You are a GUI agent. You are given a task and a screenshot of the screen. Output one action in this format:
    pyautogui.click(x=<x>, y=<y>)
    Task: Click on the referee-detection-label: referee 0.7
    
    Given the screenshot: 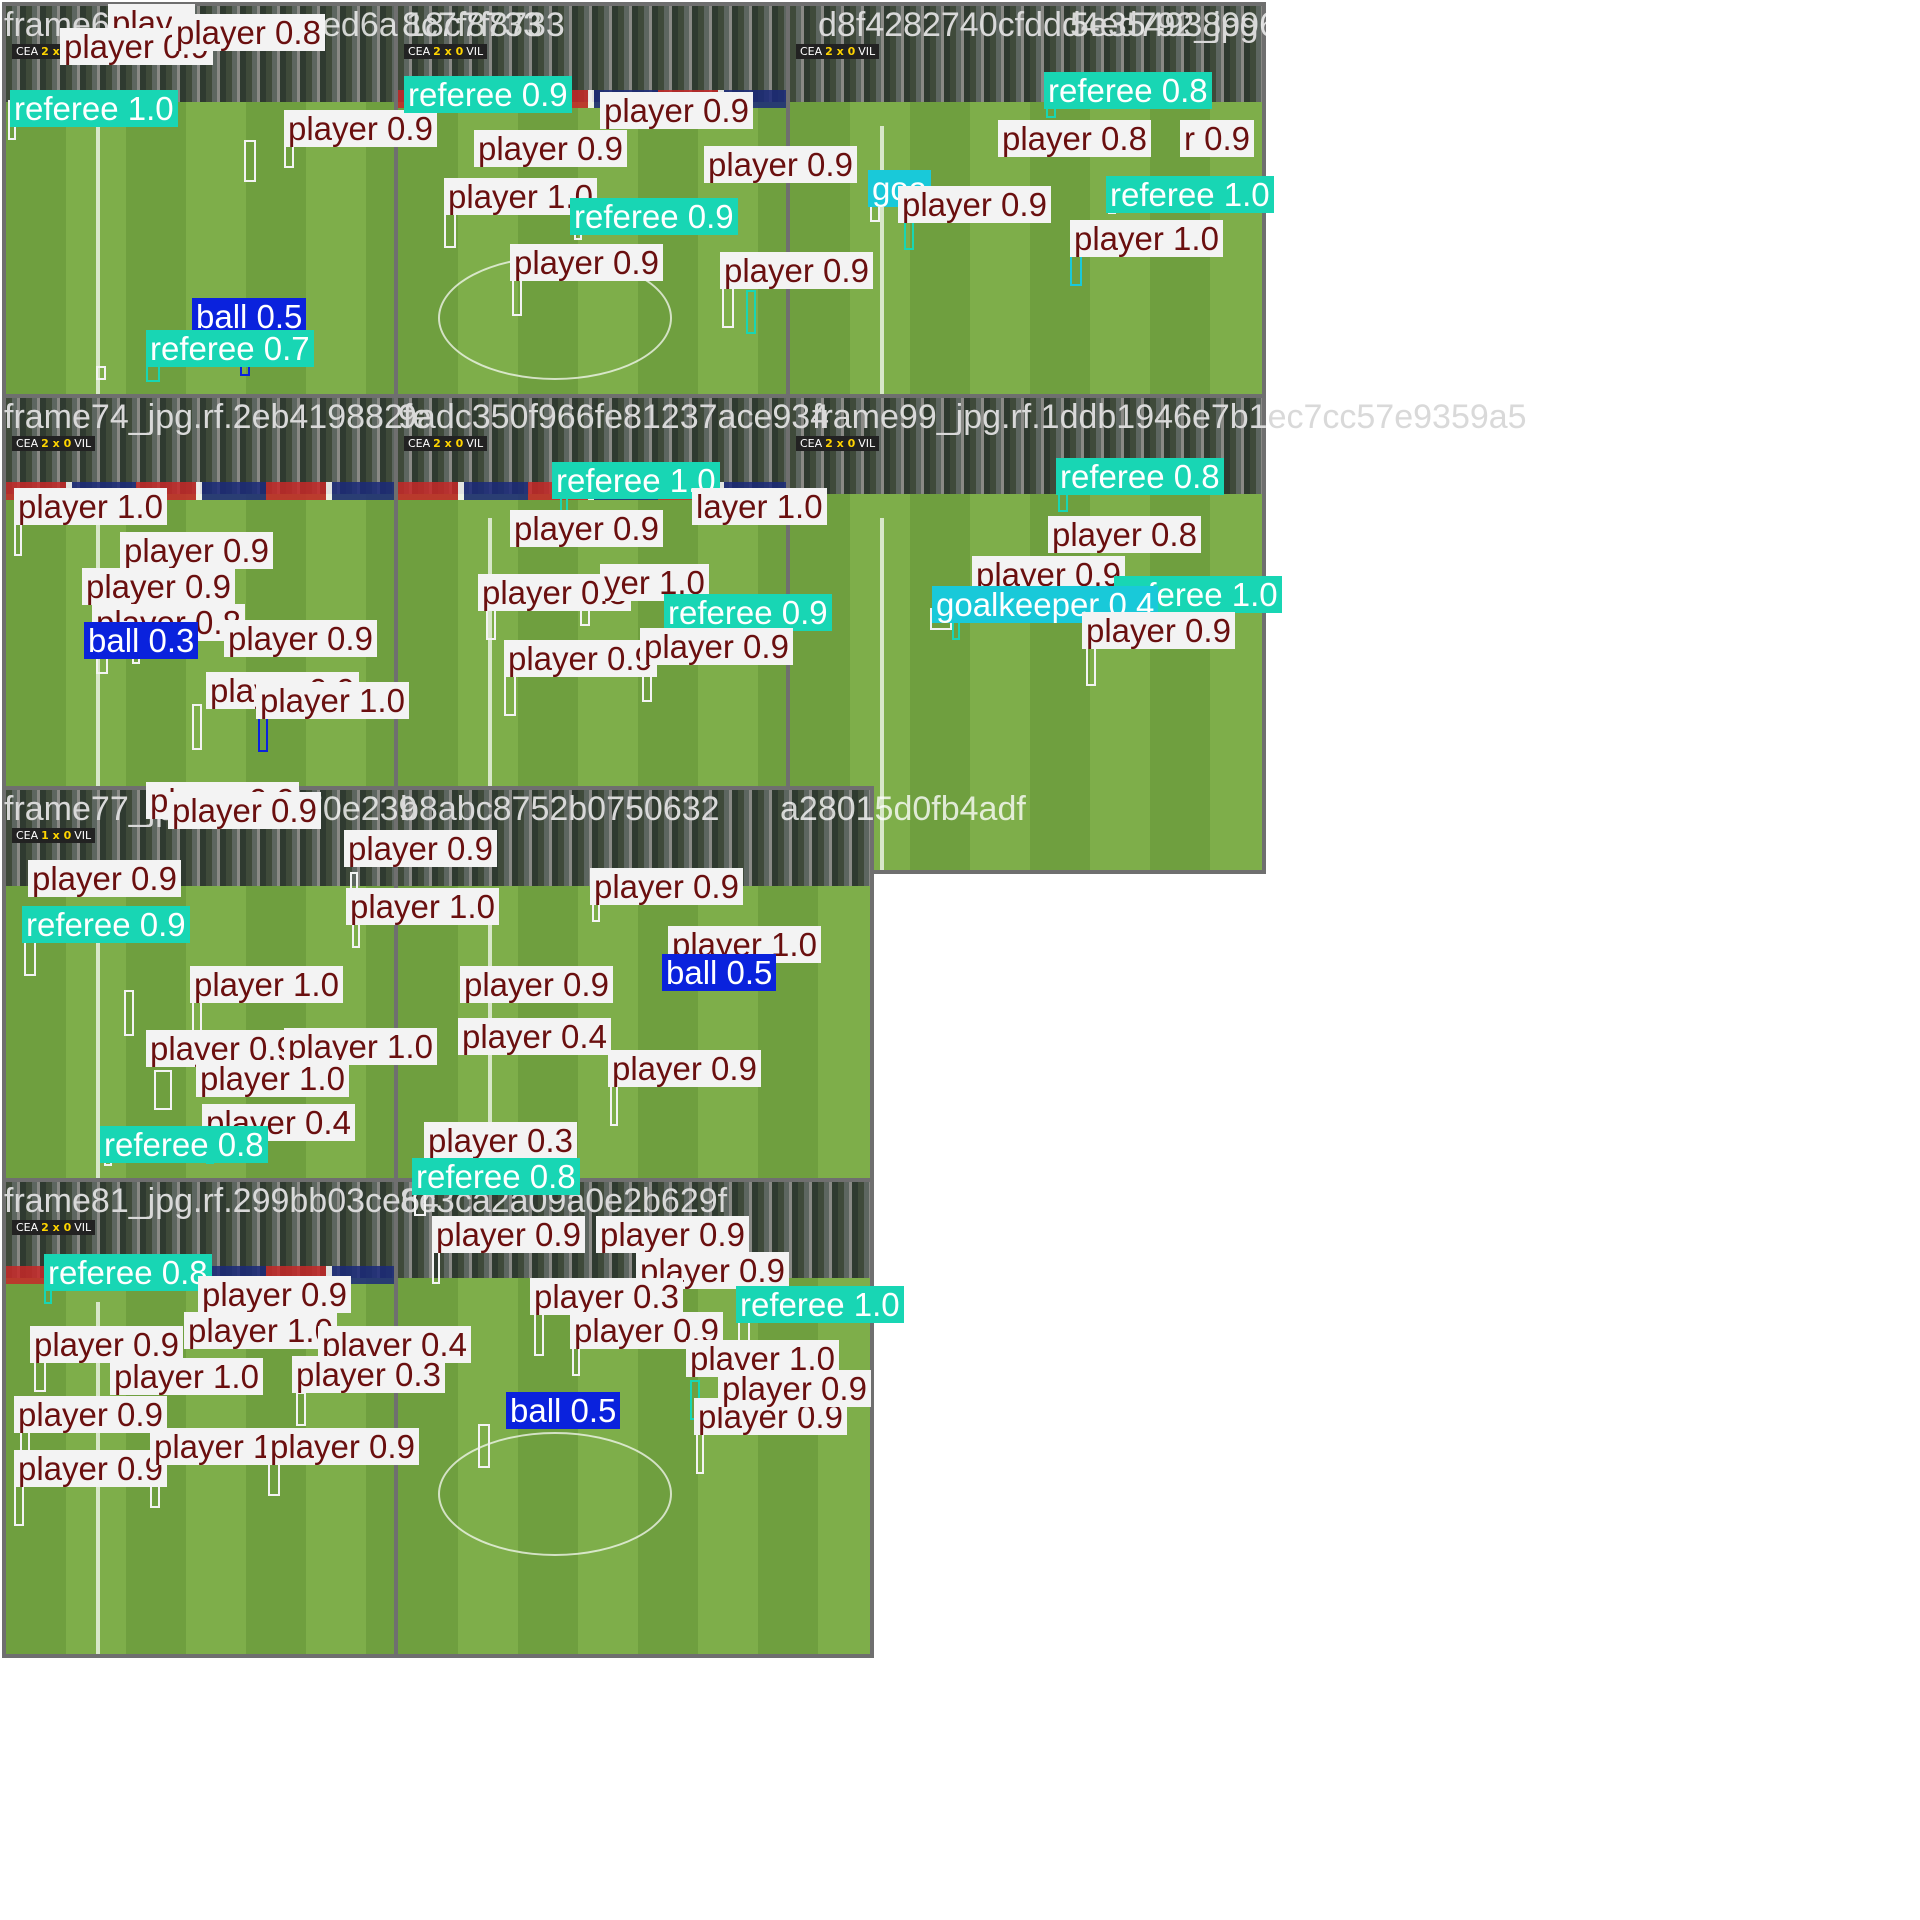 What is the action you would take?
    pyautogui.click(x=230, y=348)
    